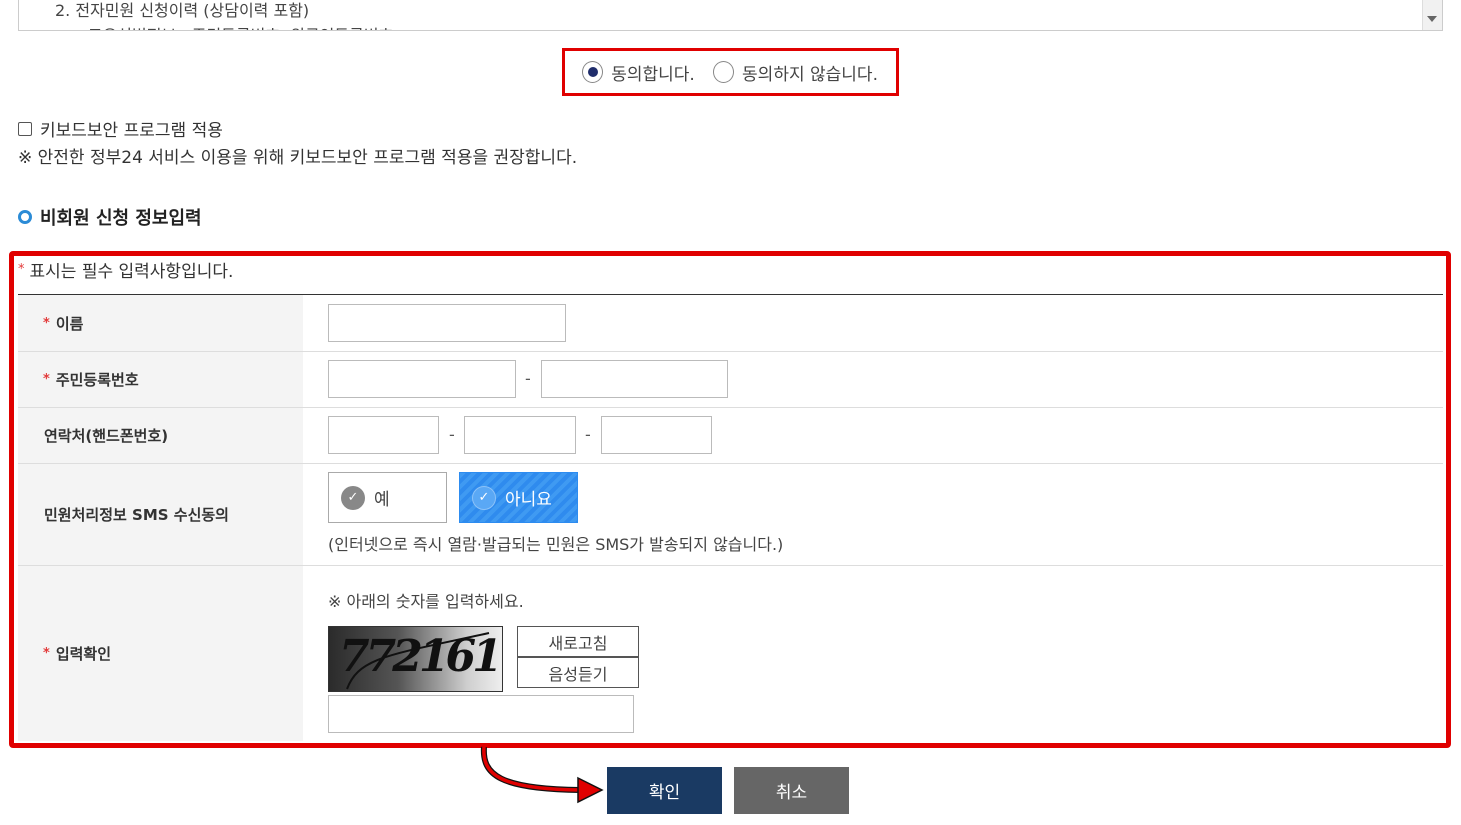 The height and width of the screenshot is (825, 1461). I want to click on consent-radio-group: 동의합니다. 동의하지 않습니다., so click(730, 72).